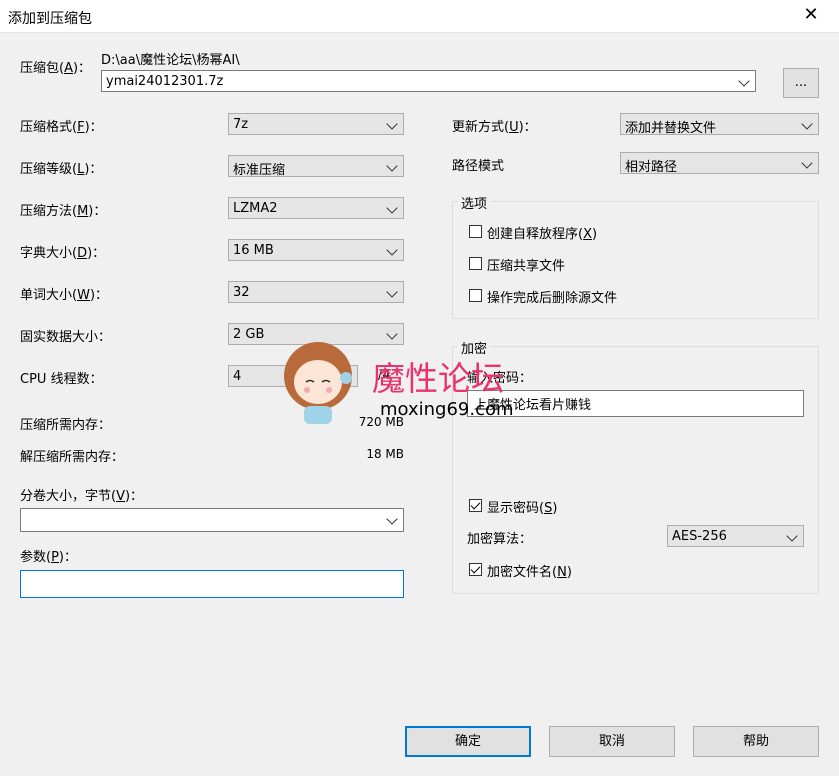 Image resolution: width=839 pixels, height=776 pixels. What do you see at coordinates (699, 536) in the screenshot?
I see `encryption-method-value: AES-256` at bounding box center [699, 536].